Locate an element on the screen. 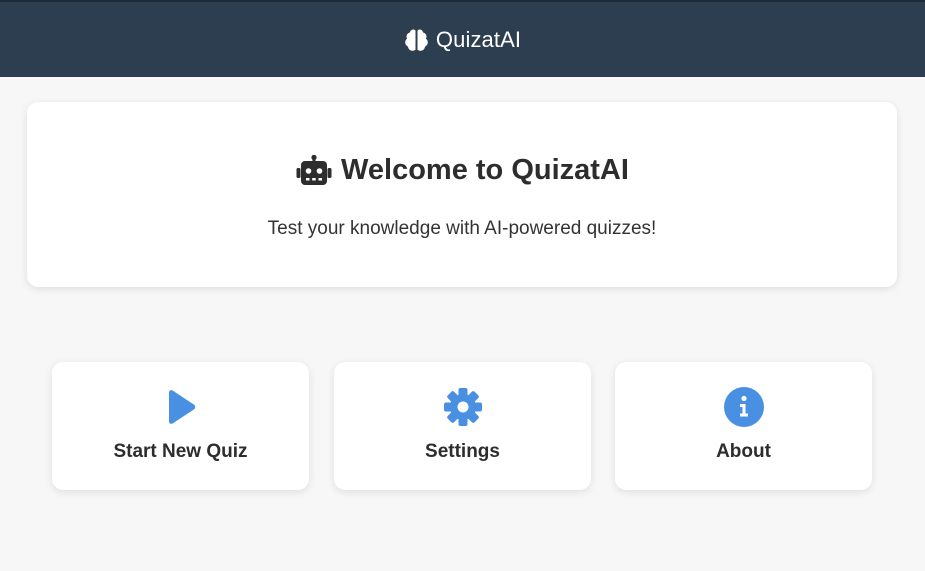 Image resolution: width=925 pixels, height=571 pixels. start-new-quiz-button: Start New Quiz is located at coordinates (180, 426).